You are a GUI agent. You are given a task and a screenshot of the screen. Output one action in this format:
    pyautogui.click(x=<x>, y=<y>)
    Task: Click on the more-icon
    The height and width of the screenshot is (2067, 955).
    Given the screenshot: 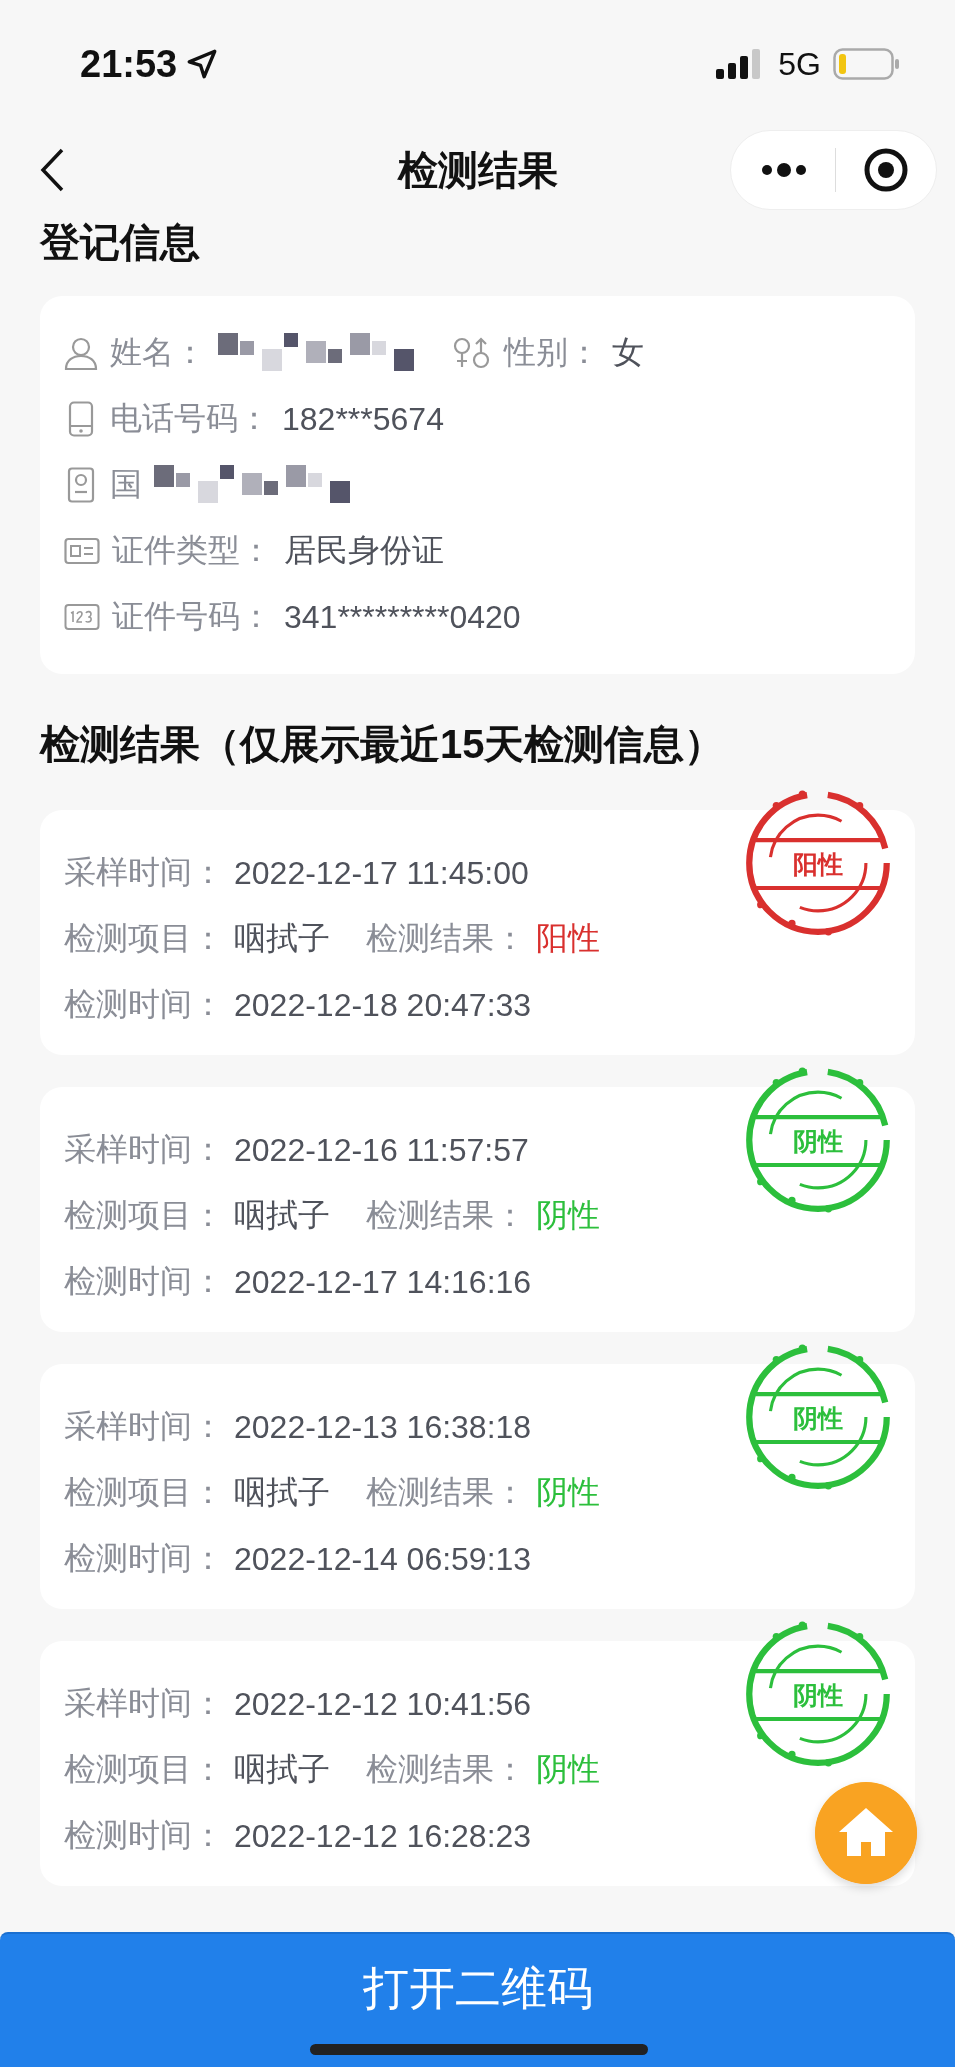 What is the action you would take?
    pyautogui.click(x=784, y=170)
    